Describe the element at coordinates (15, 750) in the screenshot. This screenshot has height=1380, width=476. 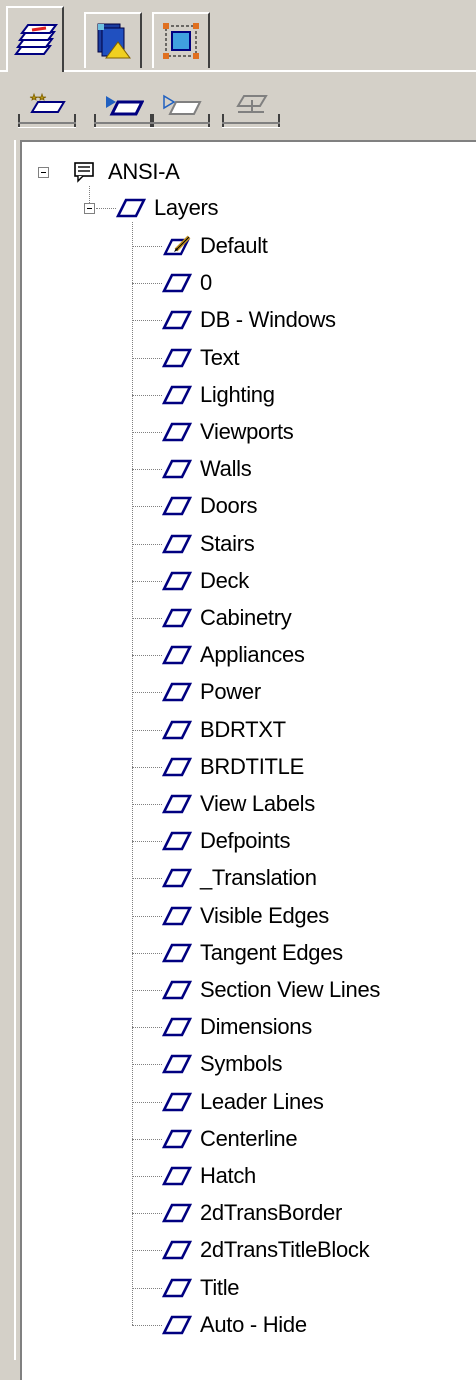
I see `panel-left-edge-highlight` at that location.